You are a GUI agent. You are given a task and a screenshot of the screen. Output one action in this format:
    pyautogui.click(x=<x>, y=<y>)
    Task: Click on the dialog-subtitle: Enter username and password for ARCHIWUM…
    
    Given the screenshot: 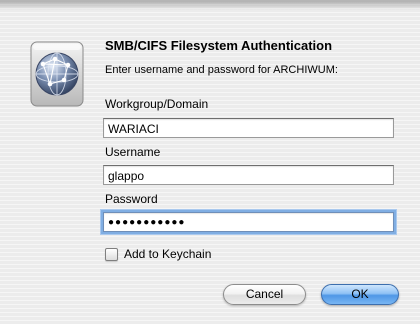 What is the action you would take?
    pyautogui.click(x=221, y=70)
    